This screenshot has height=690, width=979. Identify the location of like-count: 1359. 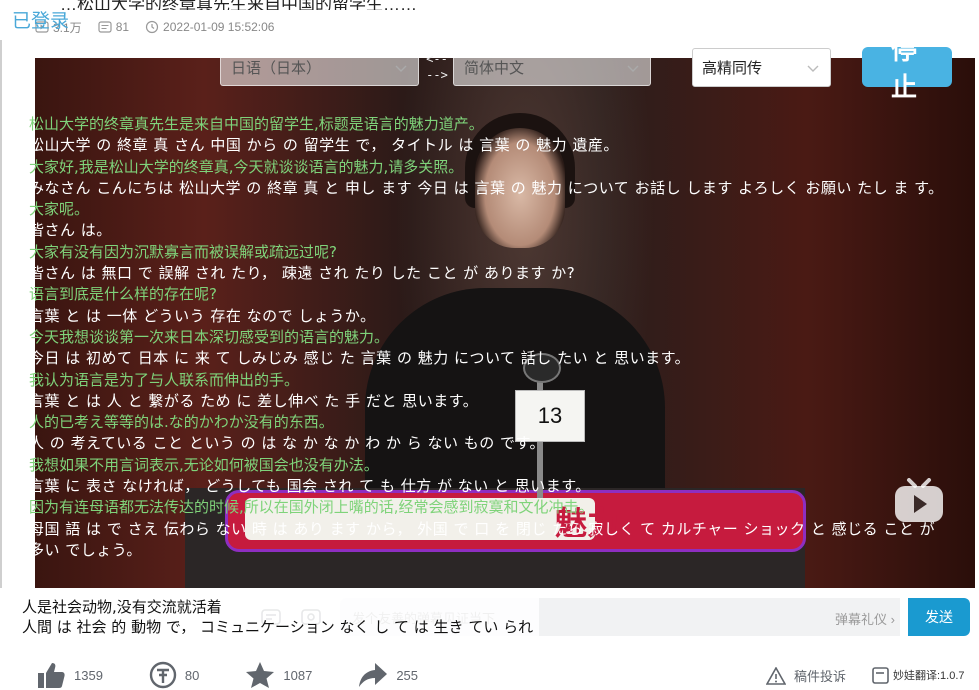
(88, 675).